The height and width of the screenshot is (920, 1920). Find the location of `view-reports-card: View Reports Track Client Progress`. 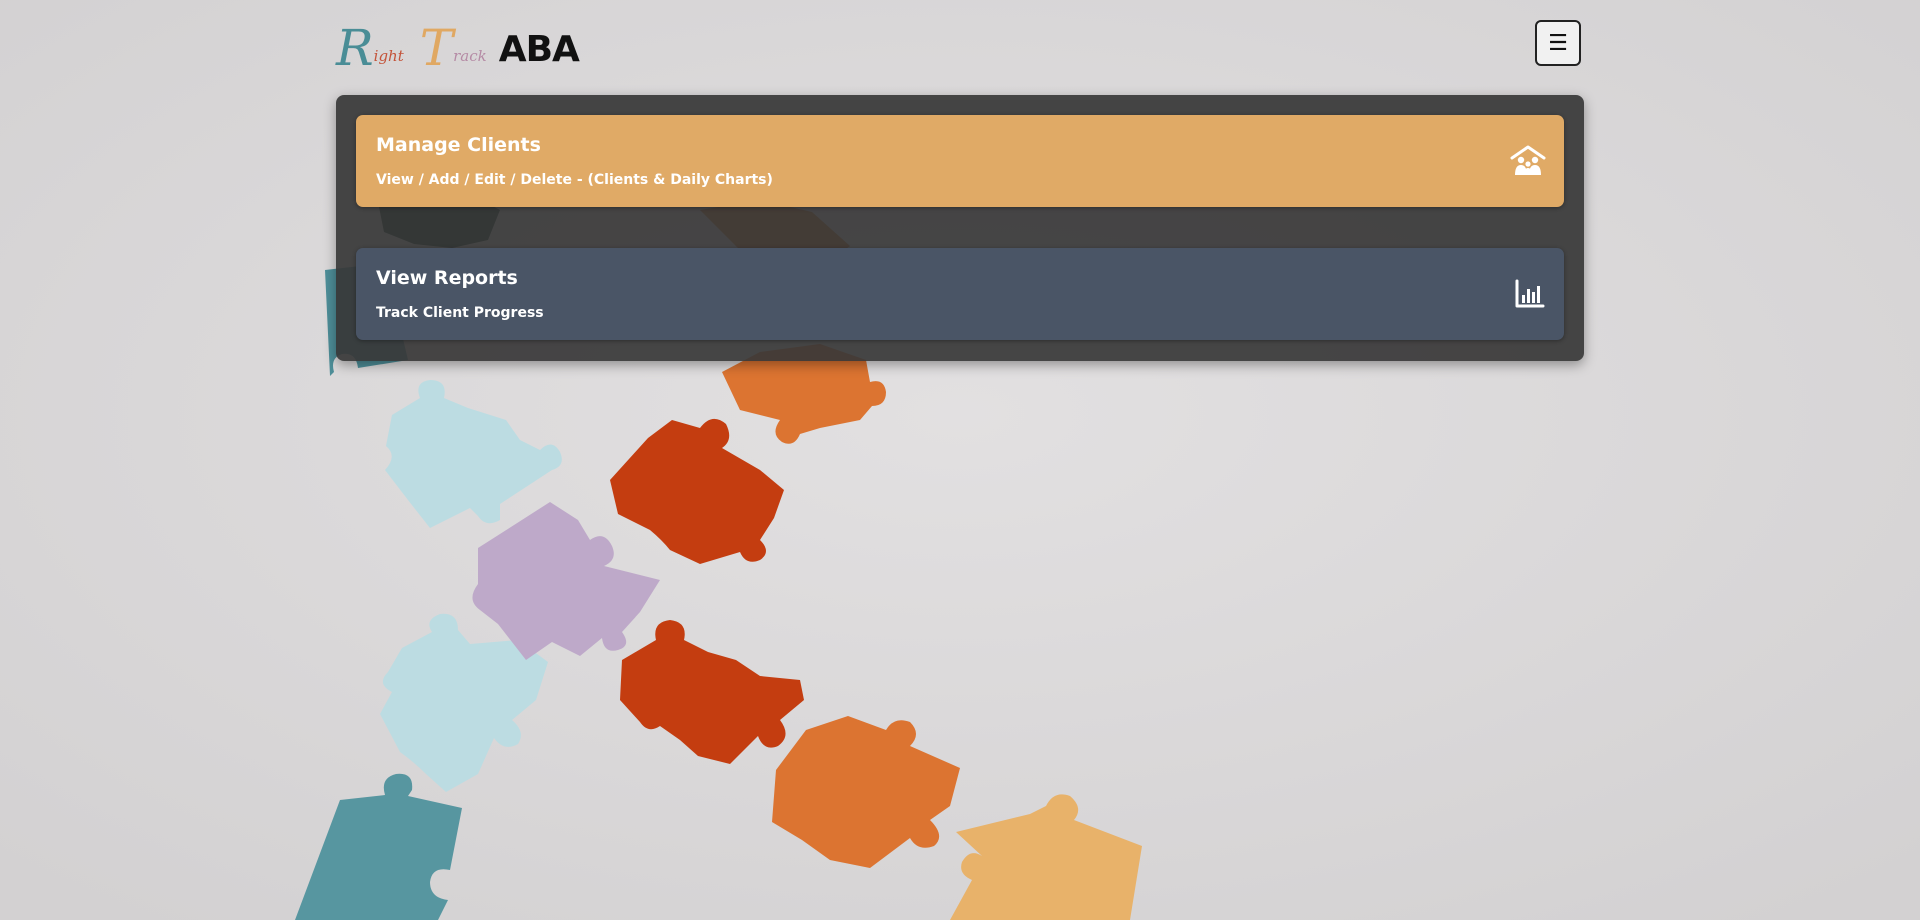

view-reports-card: View Reports Track Client Progress is located at coordinates (960, 294).